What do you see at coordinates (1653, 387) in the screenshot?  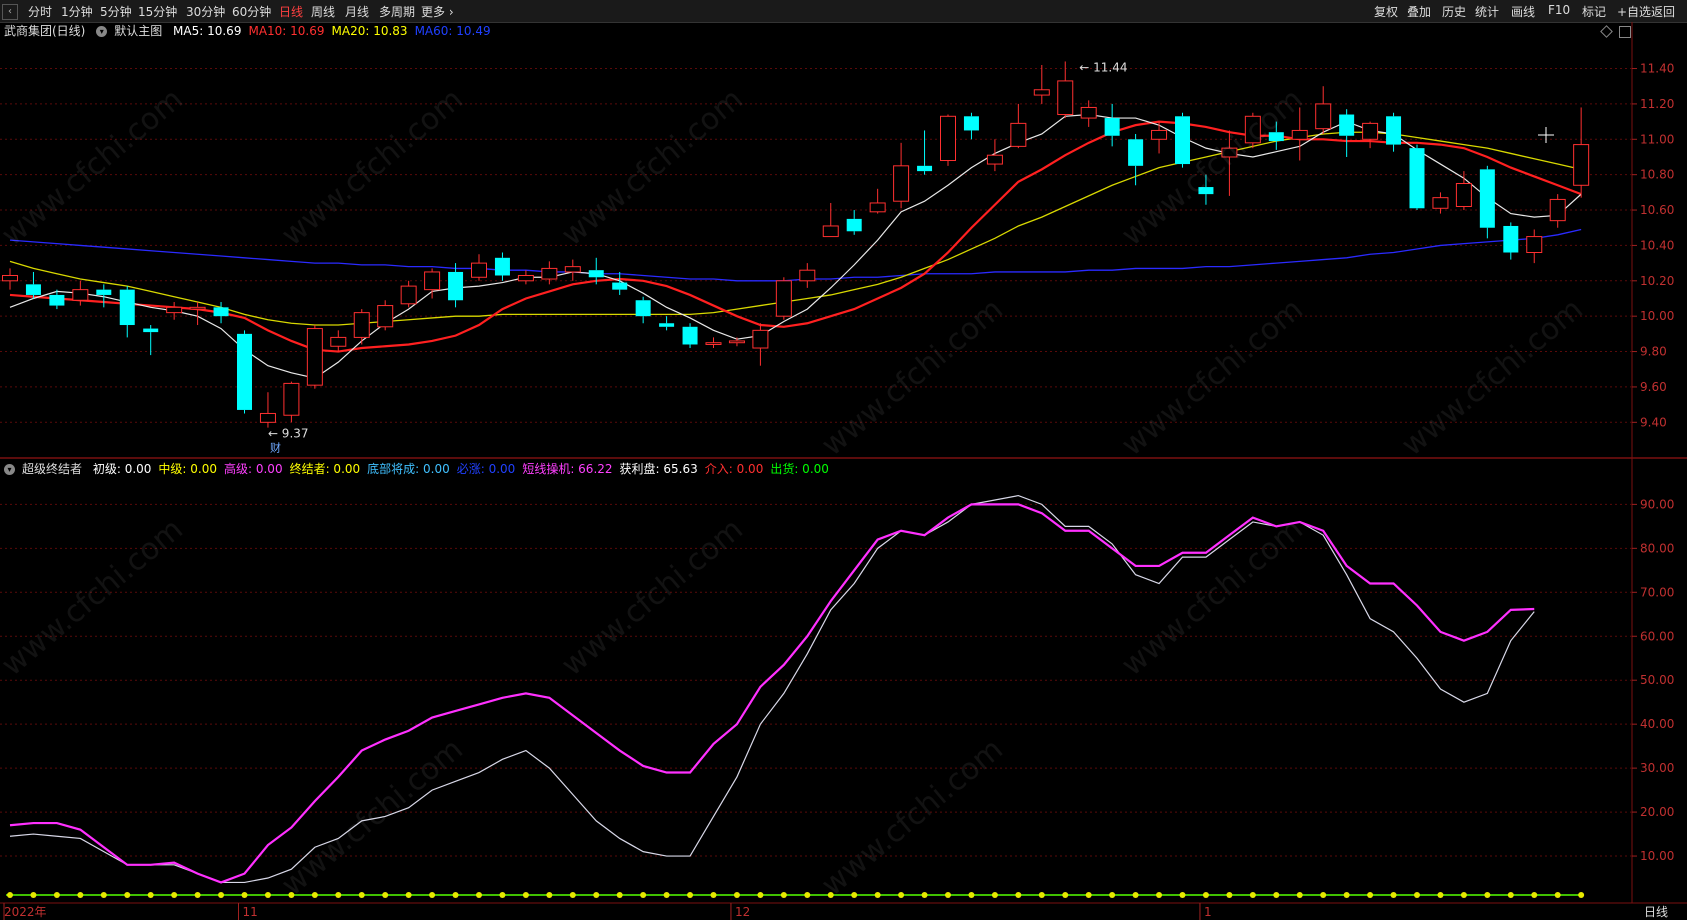 I see `price-tick-label: 9.60` at bounding box center [1653, 387].